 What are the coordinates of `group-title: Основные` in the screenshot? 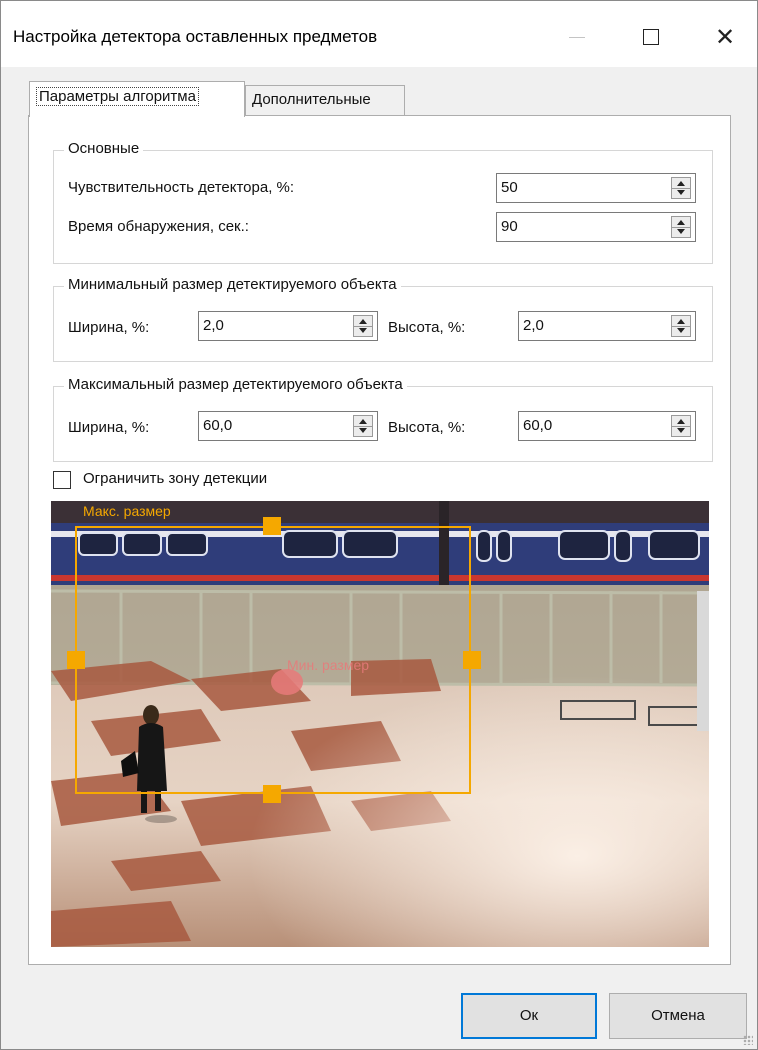 It's located at (104, 148).